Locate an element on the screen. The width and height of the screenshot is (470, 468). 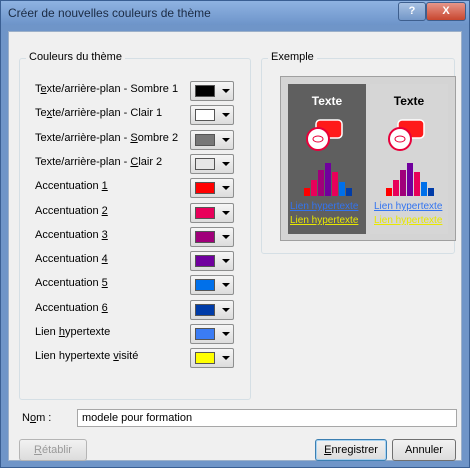
window-title: Créer de nouvelles couleurs de thème is located at coordinates (109, 13).